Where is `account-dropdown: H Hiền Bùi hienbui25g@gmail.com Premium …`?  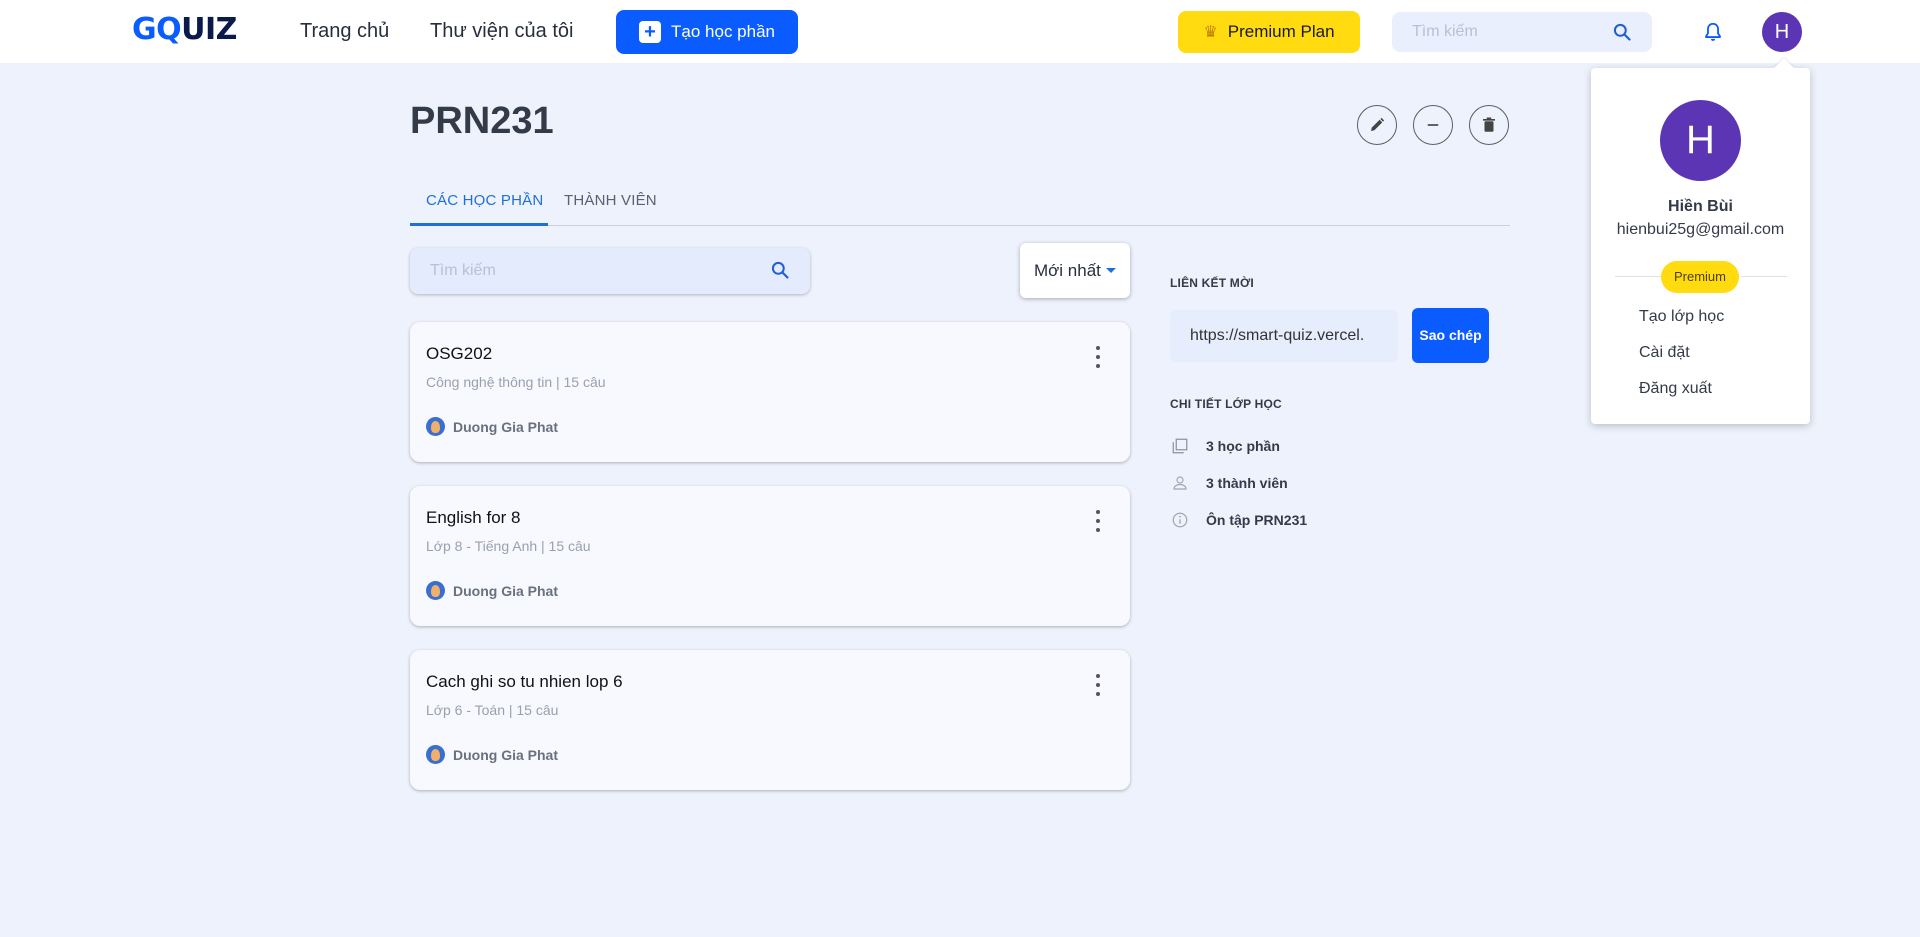
account-dropdown: H Hiền Bùi hienbui25g@gmail.com Premium … is located at coordinates (1700, 246).